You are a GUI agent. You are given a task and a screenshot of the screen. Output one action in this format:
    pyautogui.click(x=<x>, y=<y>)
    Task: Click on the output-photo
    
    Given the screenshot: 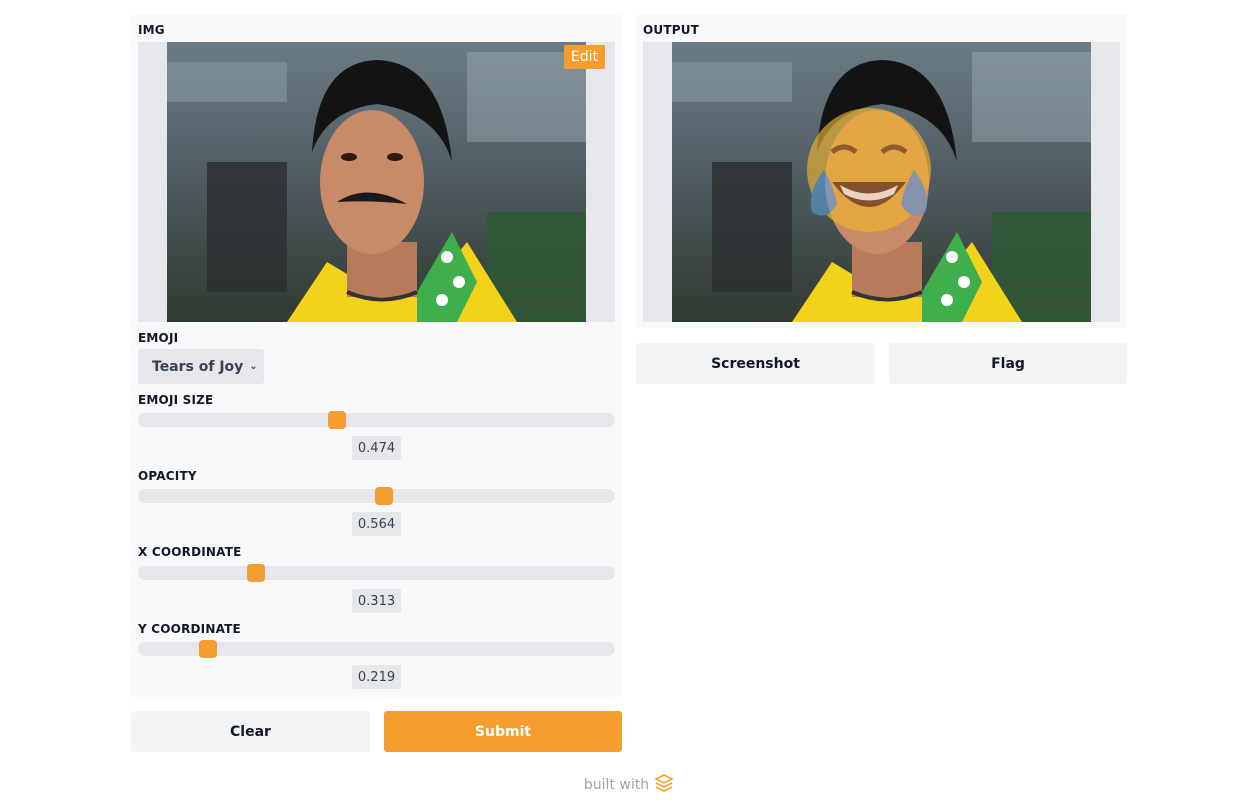 What is the action you would take?
    pyautogui.click(x=881, y=182)
    